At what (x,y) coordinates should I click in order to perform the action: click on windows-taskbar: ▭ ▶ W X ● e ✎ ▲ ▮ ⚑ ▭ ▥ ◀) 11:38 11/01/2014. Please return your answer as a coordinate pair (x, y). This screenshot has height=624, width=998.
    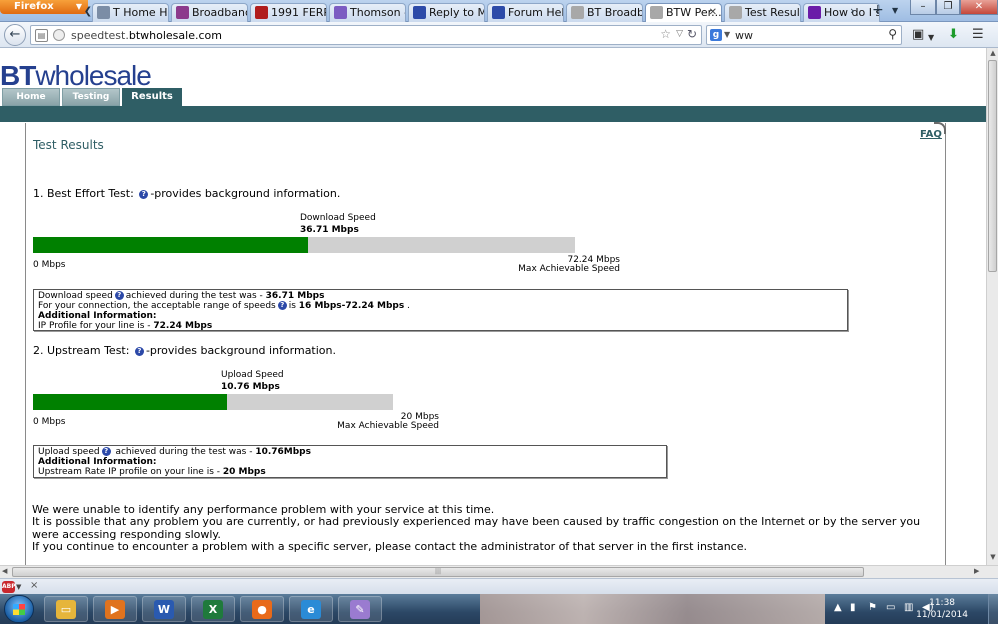
    Looking at the image, I should click on (499, 609).